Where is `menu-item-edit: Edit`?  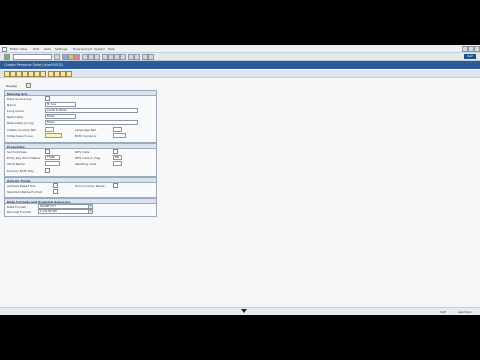 menu-item-edit: Edit is located at coordinates (36, 49).